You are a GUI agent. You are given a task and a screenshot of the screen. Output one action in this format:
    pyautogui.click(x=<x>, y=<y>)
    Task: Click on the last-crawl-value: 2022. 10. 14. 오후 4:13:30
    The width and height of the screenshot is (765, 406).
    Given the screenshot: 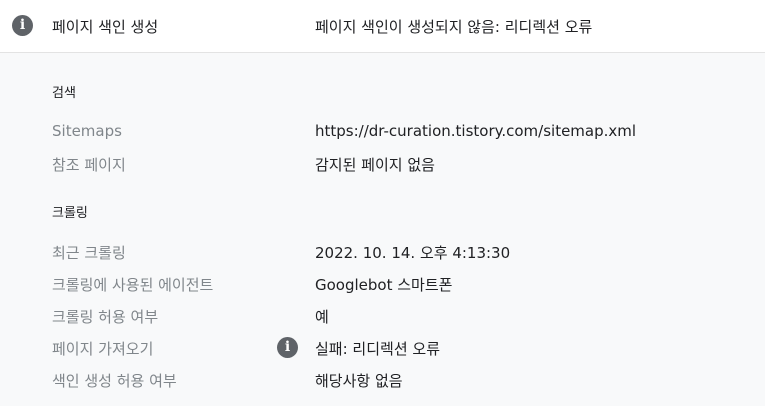 What is the action you would take?
    pyautogui.click(x=413, y=253)
    